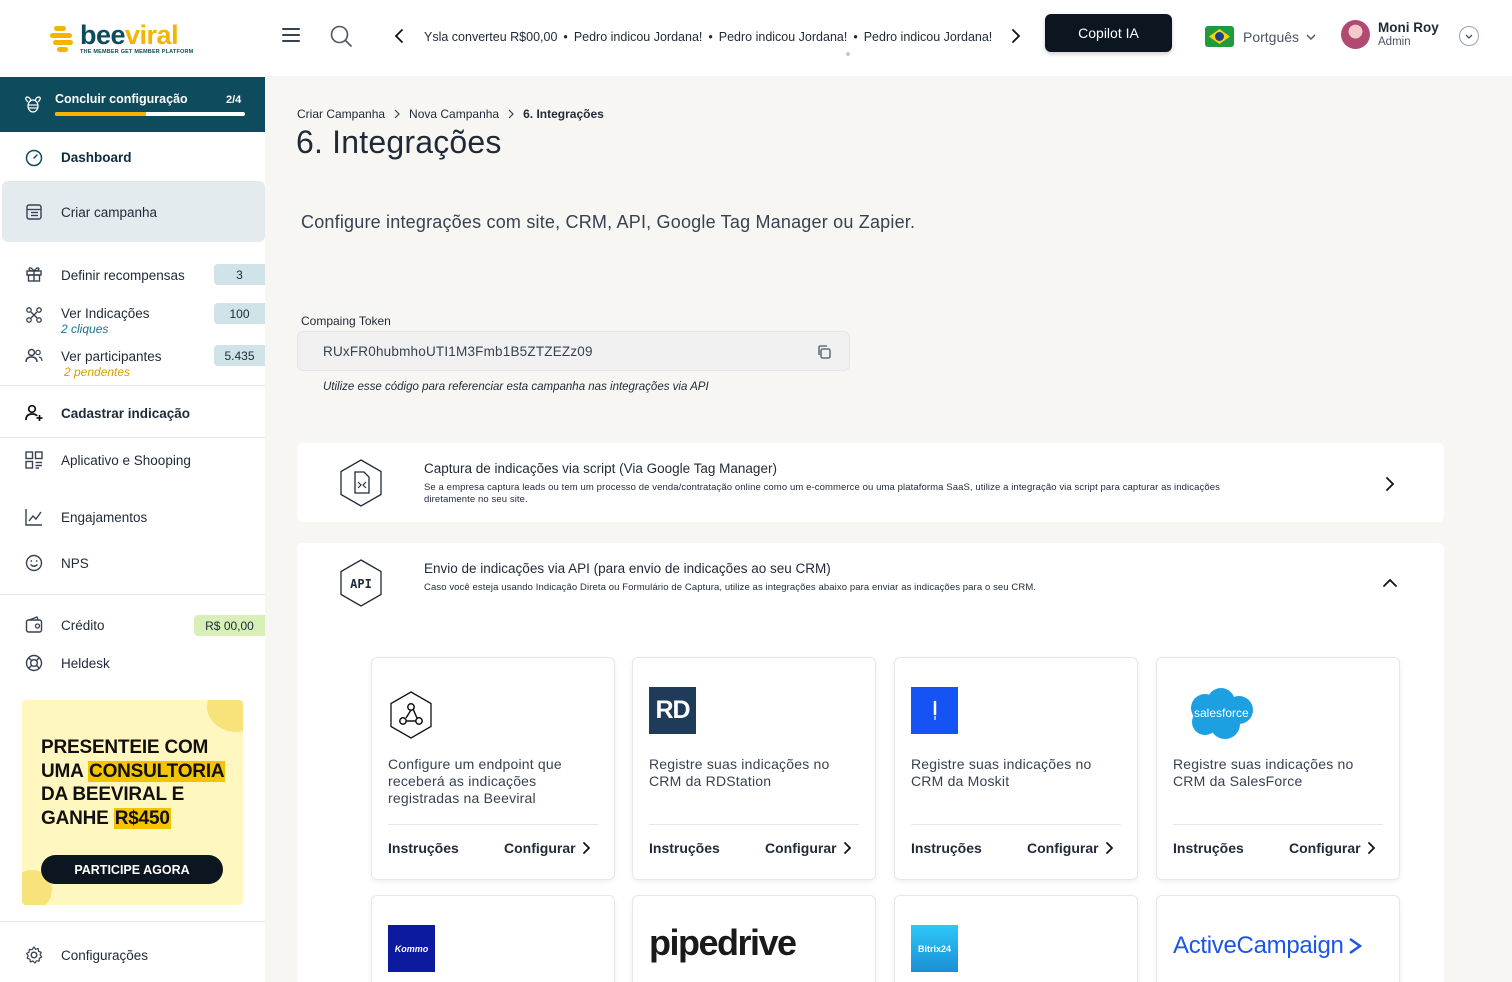  I want to click on integration-card-kommo: Kommo, so click(493, 938).